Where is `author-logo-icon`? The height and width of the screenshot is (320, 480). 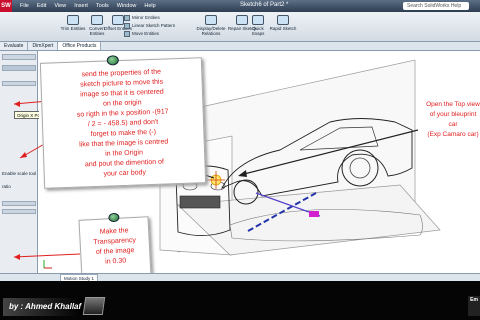 author-logo-icon is located at coordinates (94, 306).